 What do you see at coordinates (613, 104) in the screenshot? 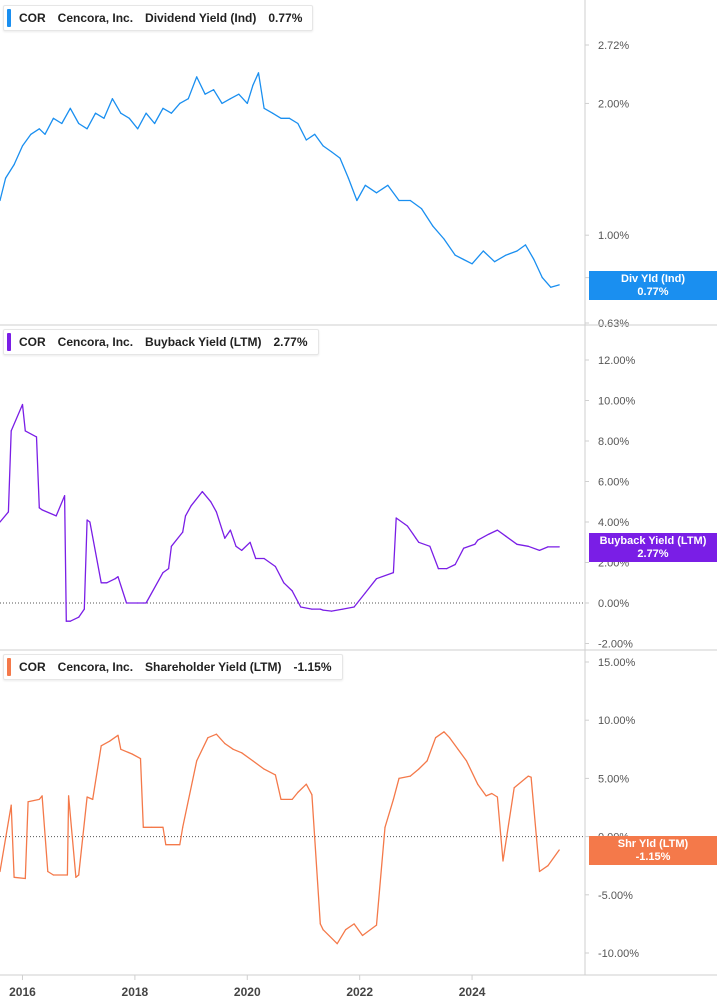
I see `y-tick-label: 2.00%` at bounding box center [613, 104].